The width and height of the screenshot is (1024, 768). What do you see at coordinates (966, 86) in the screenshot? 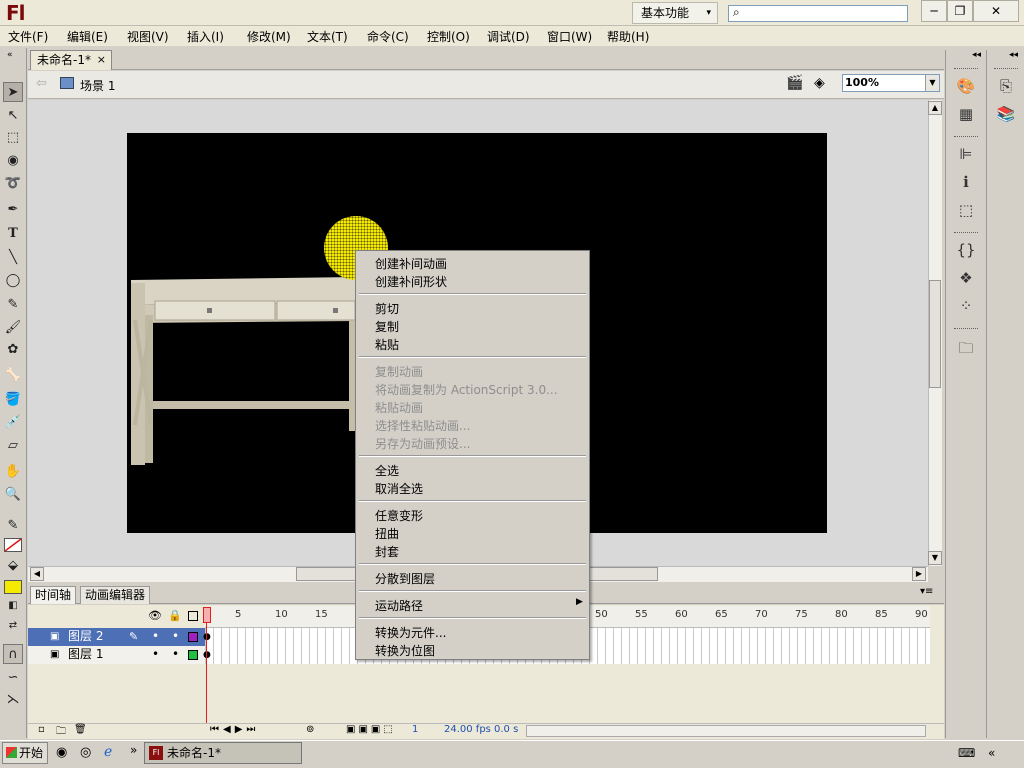
I see `color-panel-icon: 🎨` at bounding box center [966, 86].